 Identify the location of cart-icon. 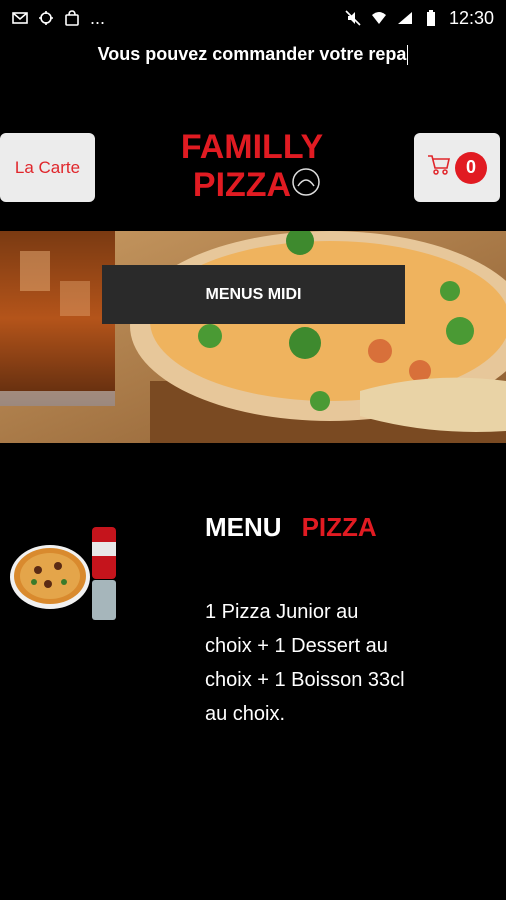
(439, 167).